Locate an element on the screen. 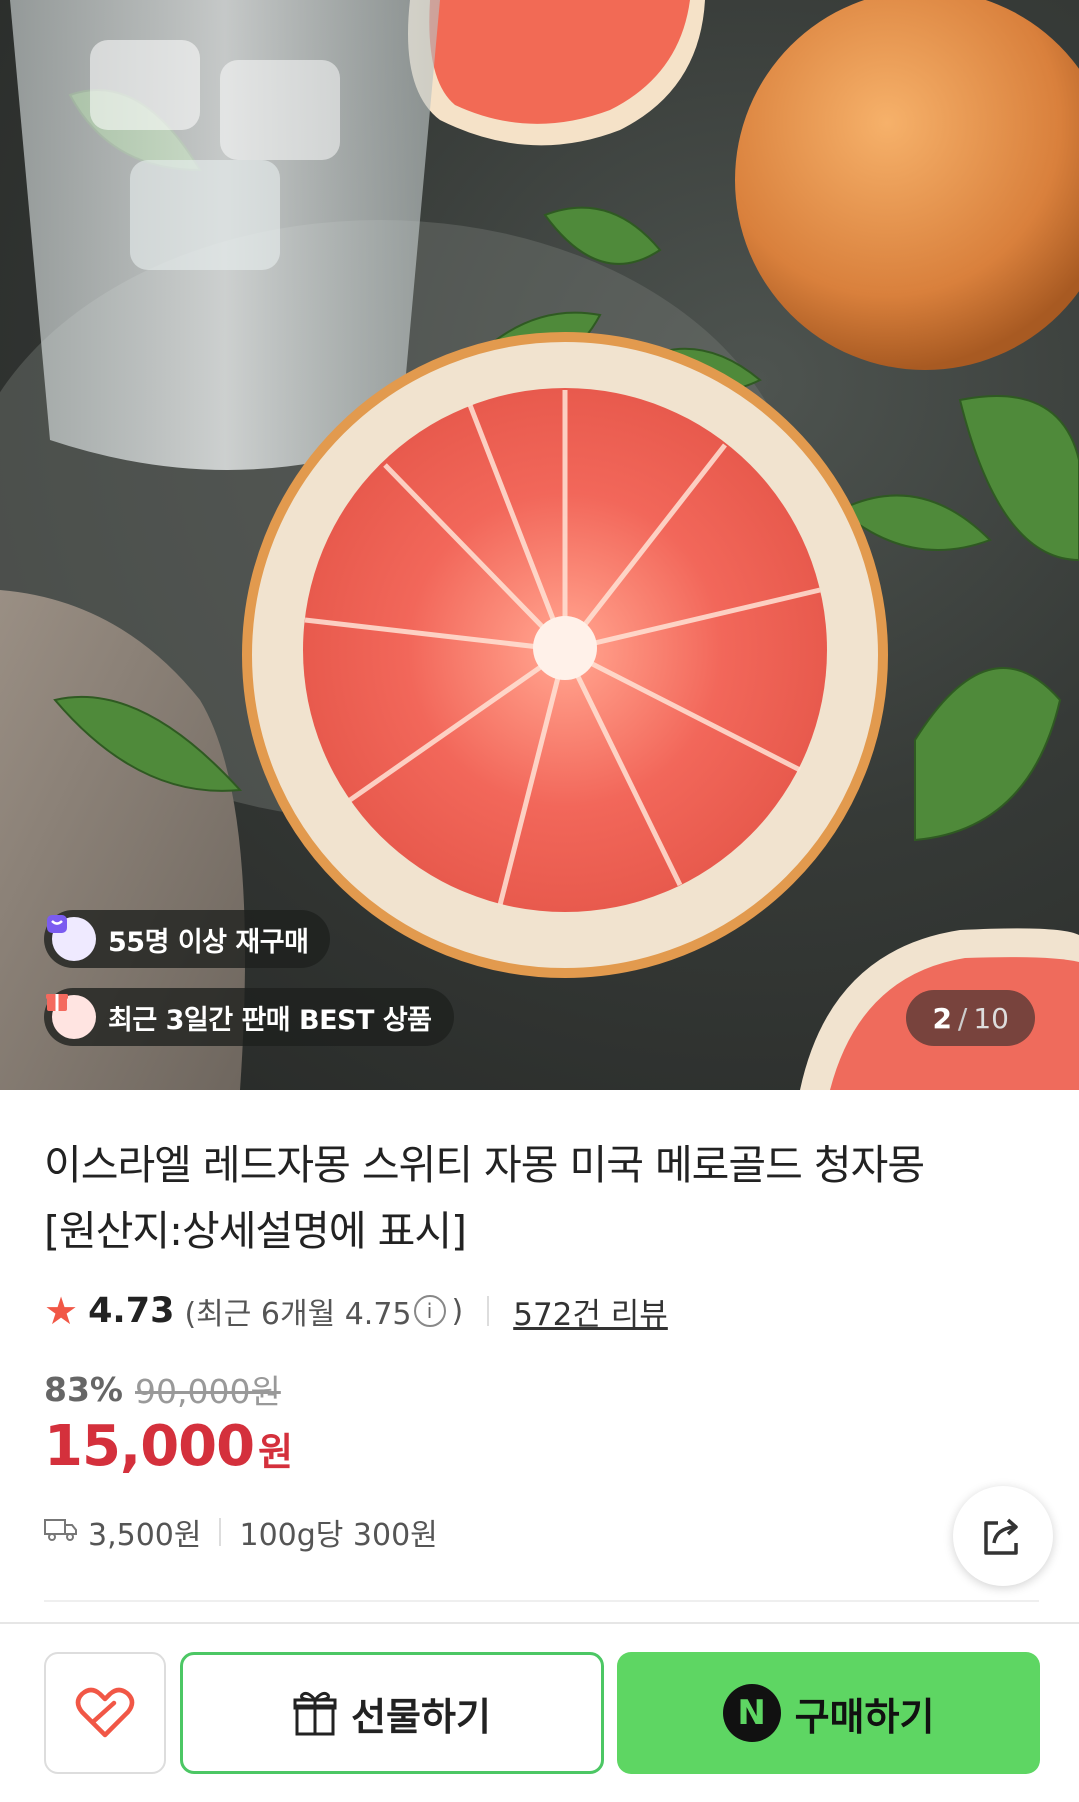 Image resolution: width=1079 pixels, height=1802 pixels. rating-recent-close: ) is located at coordinates (457, 1311).